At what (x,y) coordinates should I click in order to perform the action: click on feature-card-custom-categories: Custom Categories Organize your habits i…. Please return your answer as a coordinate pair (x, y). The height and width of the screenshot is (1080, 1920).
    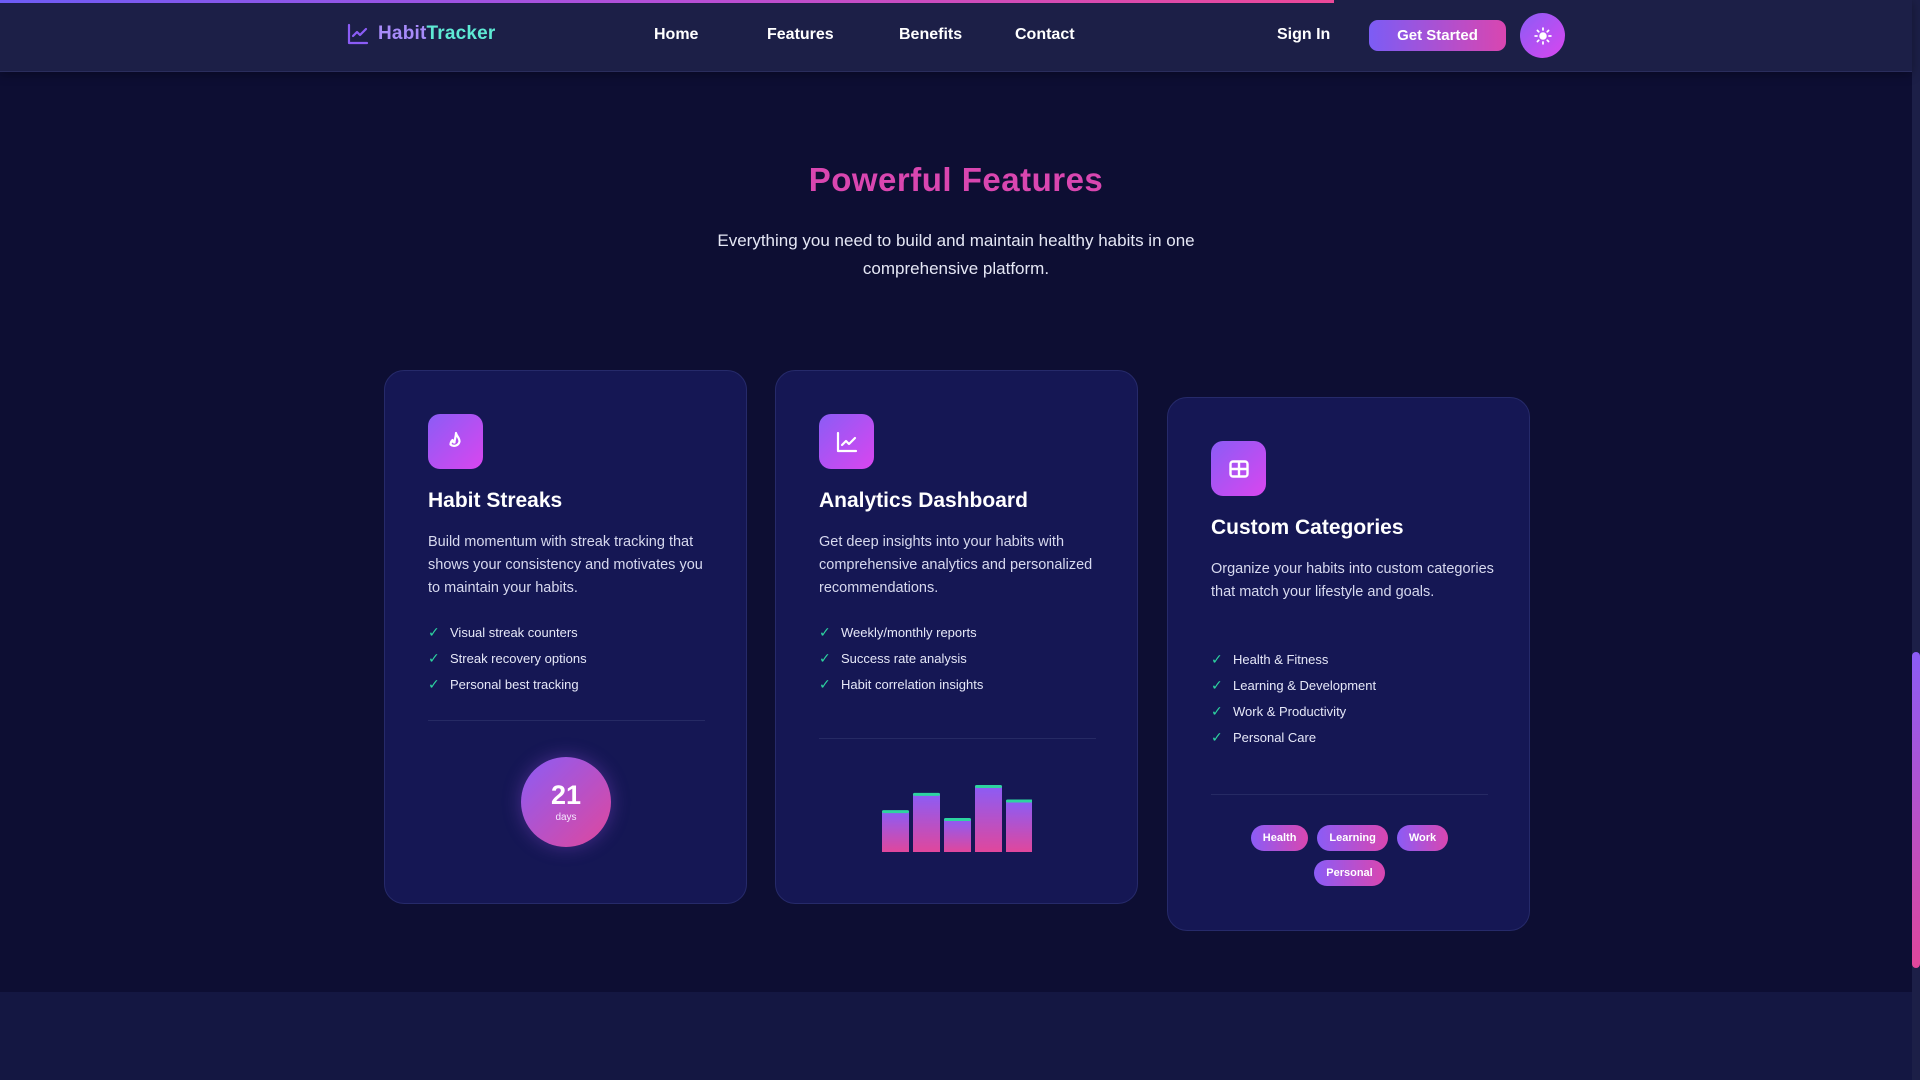
    Looking at the image, I should click on (1348, 664).